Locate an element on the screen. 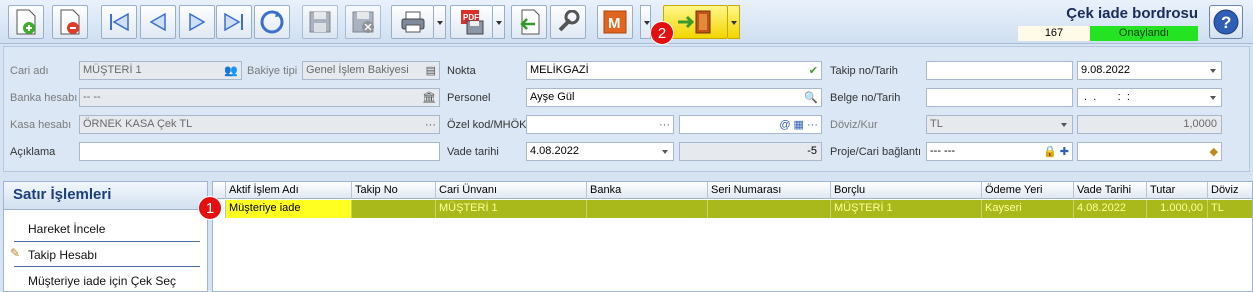 The image size is (1253, 292). vade-days-field: -5 is located at coordinates (750, 151).